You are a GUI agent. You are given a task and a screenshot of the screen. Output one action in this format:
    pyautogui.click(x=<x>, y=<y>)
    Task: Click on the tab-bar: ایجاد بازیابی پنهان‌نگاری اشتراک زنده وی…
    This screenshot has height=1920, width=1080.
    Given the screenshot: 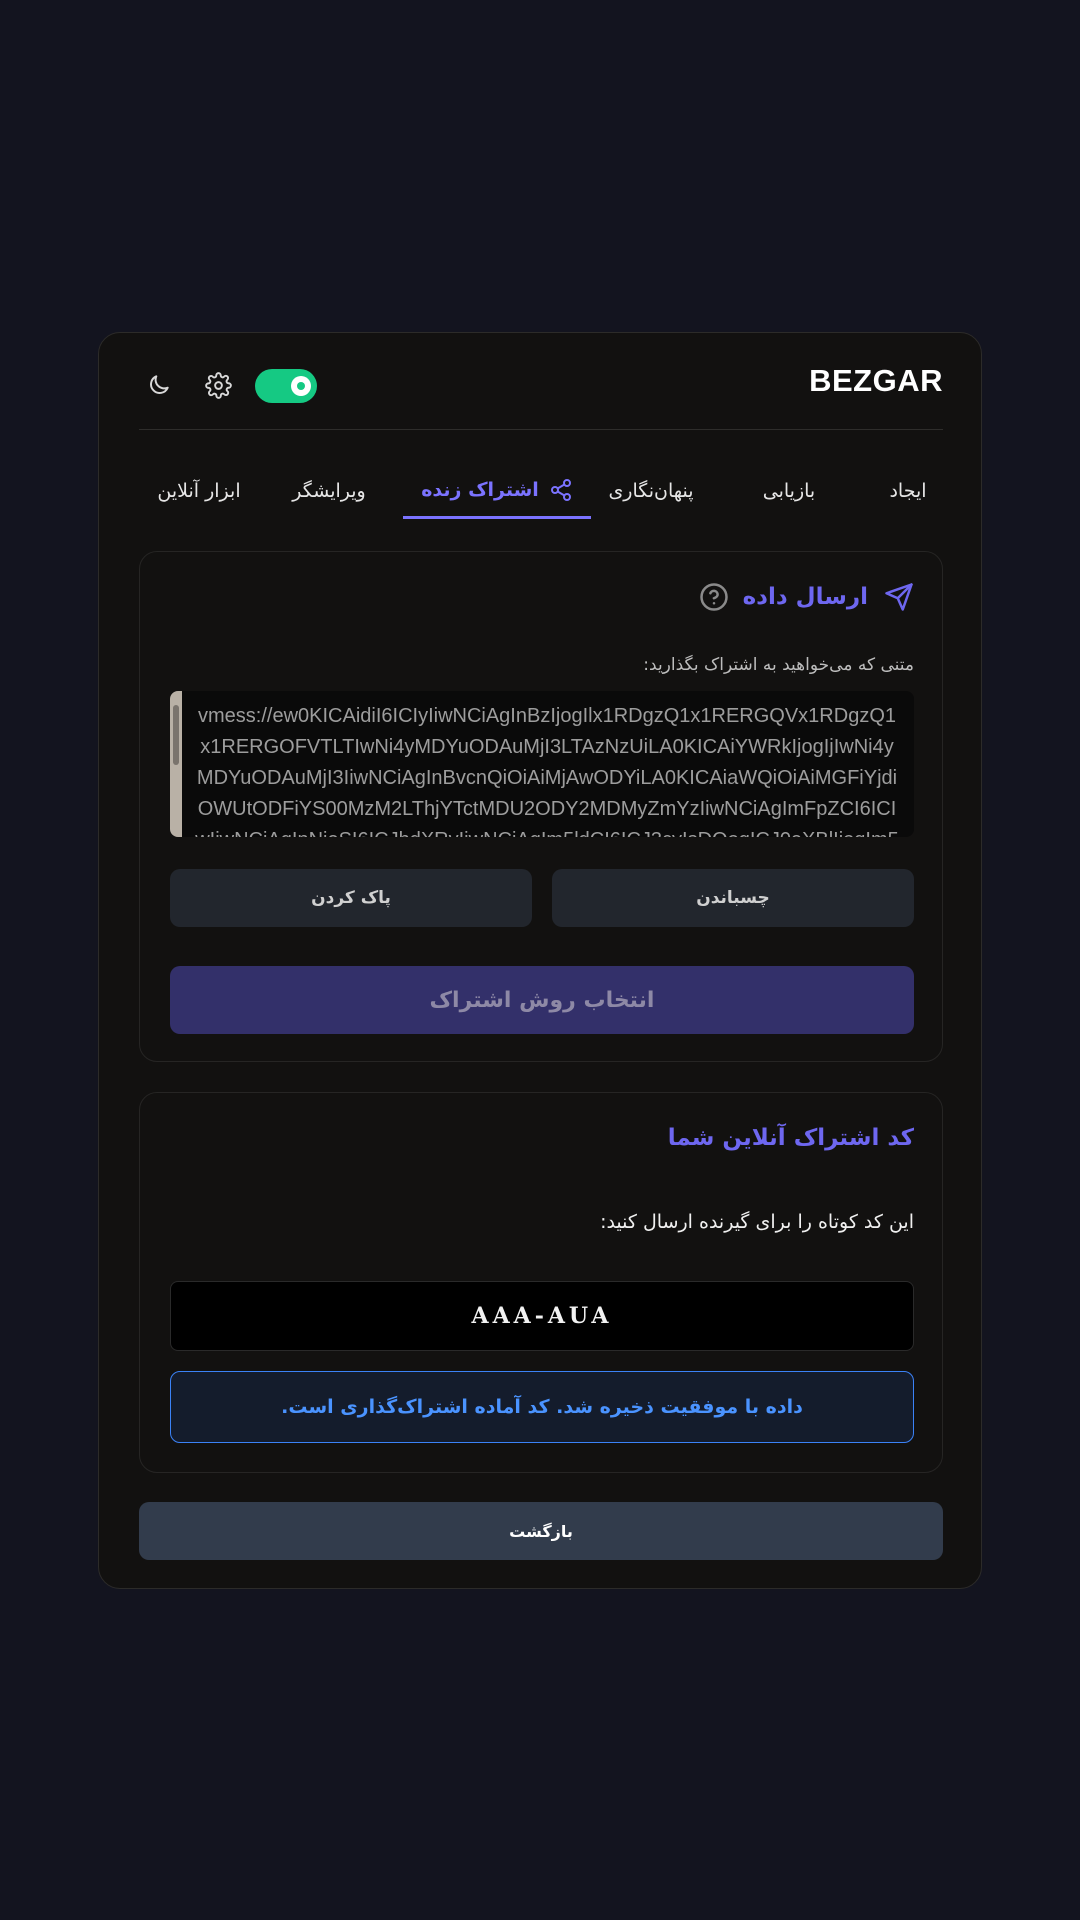 What is the action you would take?
    pyautogui.click(x=541, y=491)
    